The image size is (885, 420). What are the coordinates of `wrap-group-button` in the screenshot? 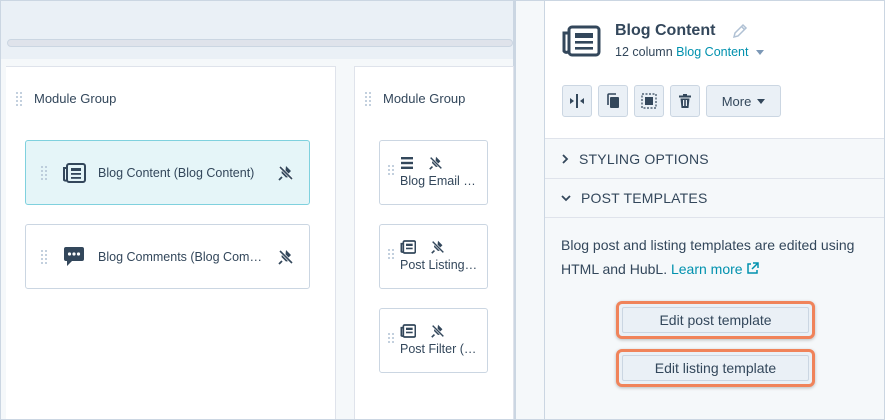 It's located at (649, 101).